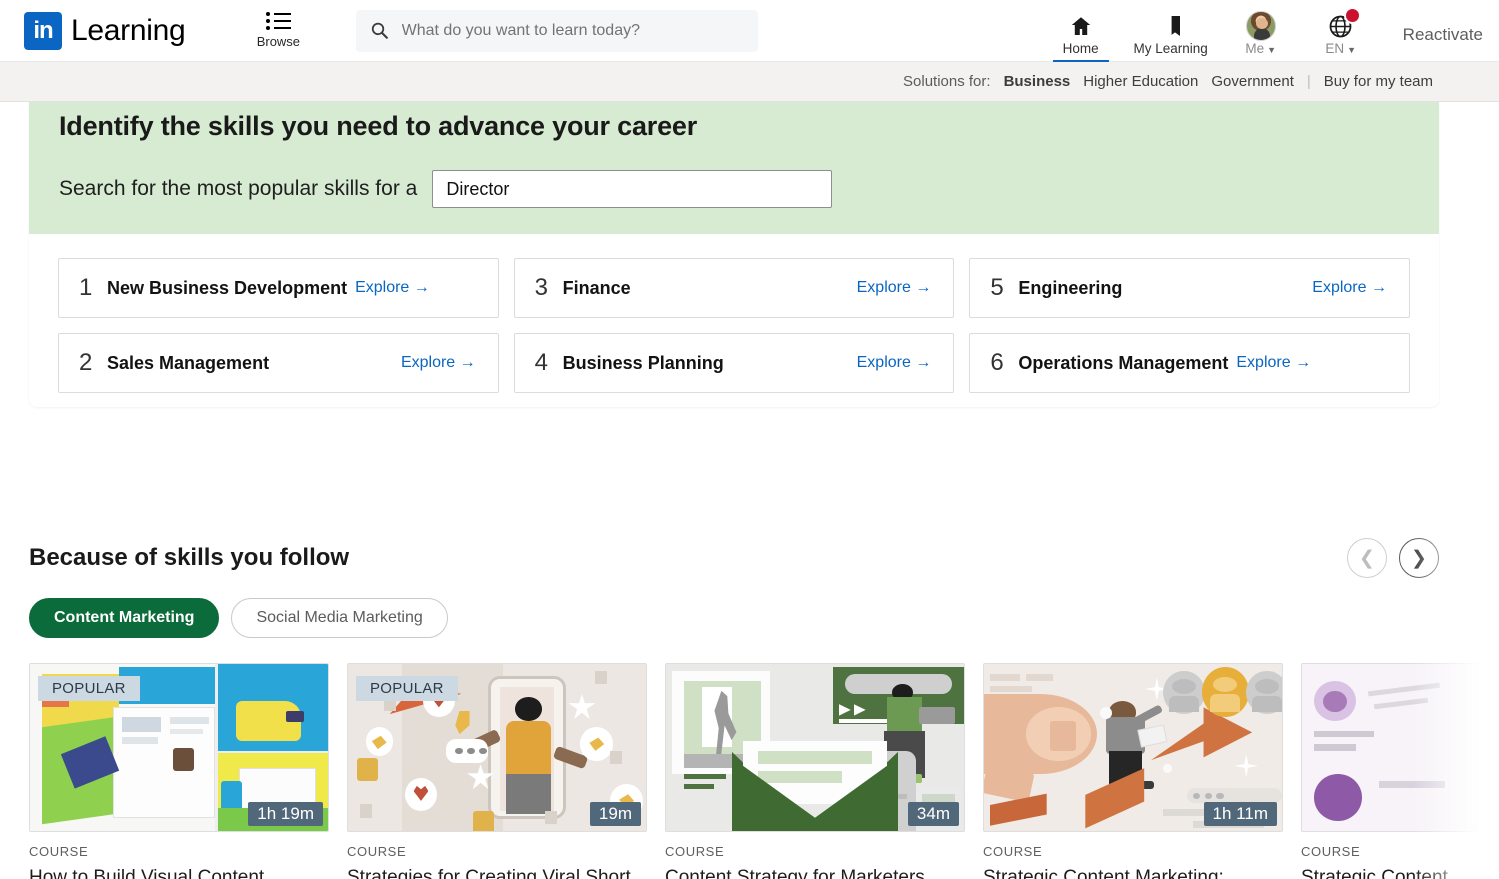  I want to click on skill-rank: 3, so click(541, 287).